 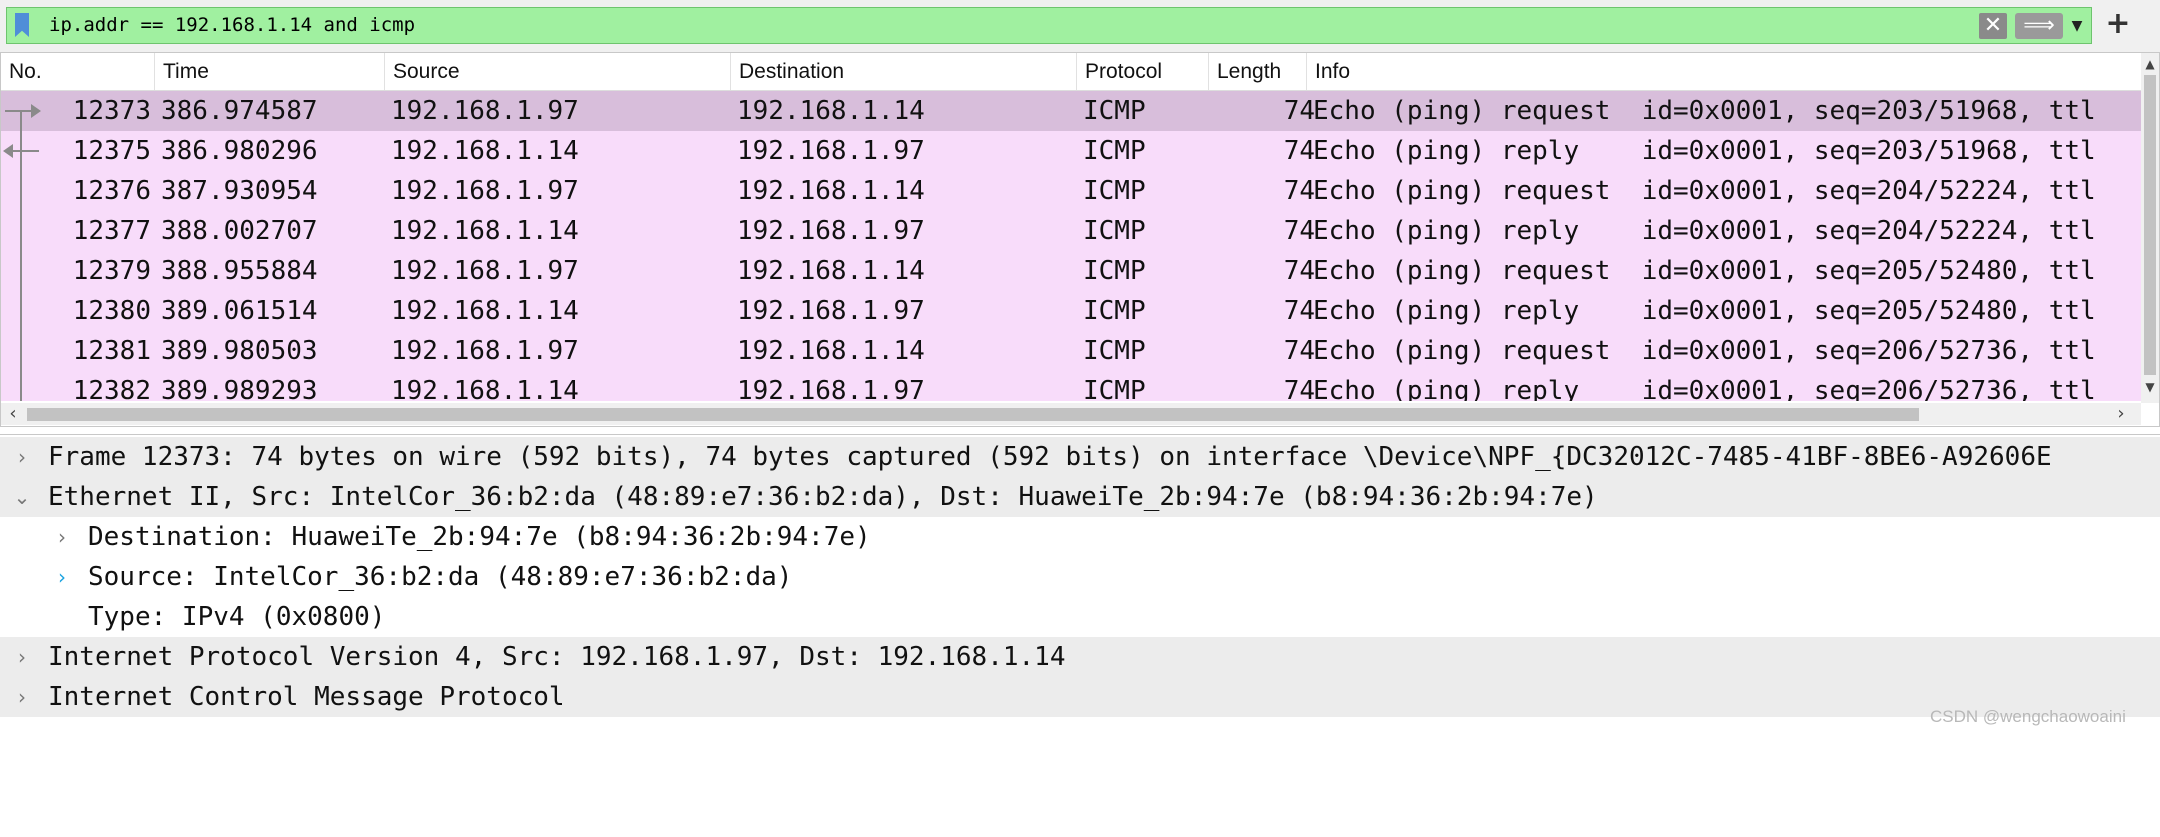 I want to click on packet-cell-time: 388.955884, so click(x=239, y=271).